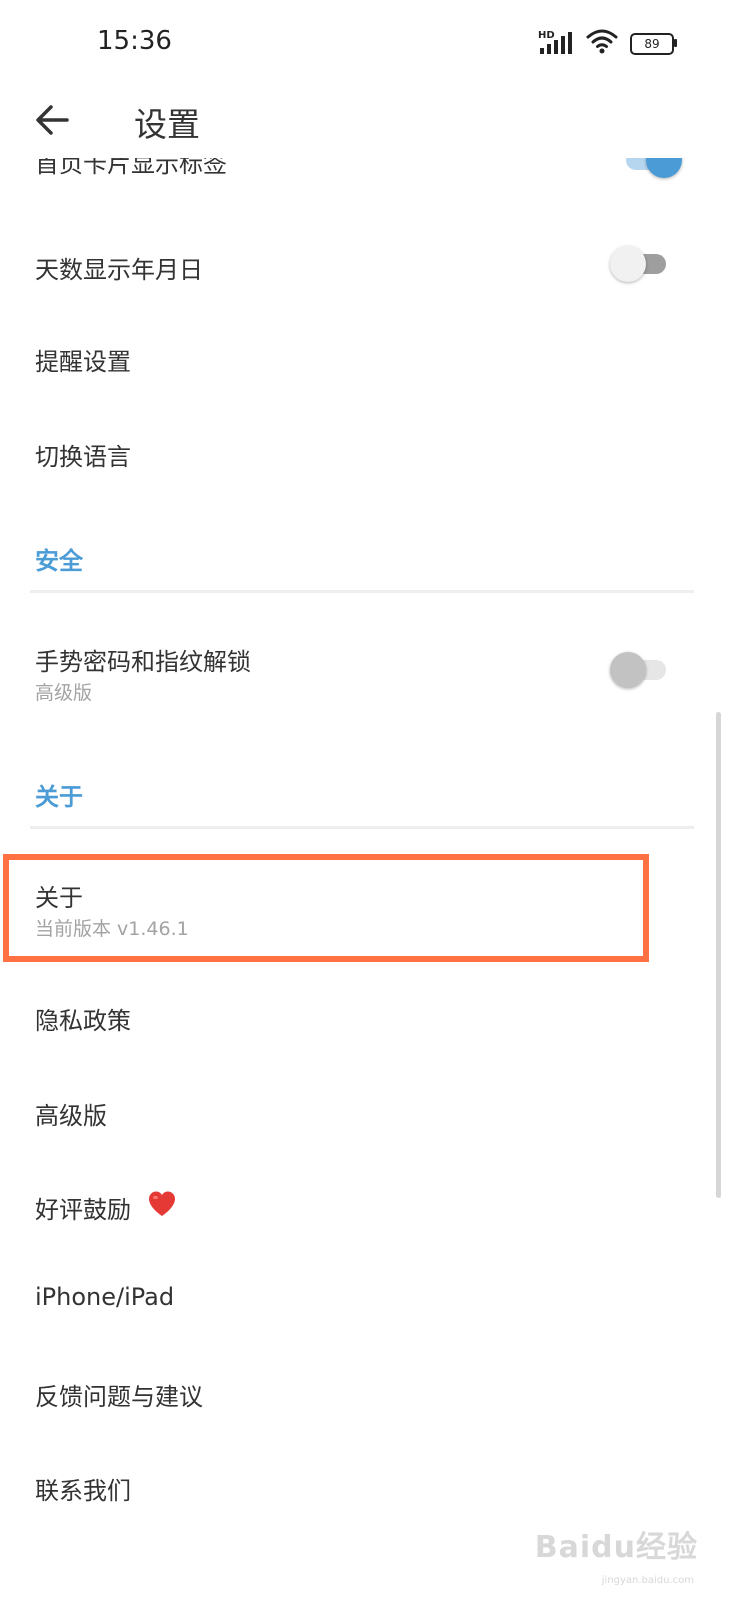  Describe the element at coordinates (369, 673) in the screenshot. I see `settings-item-gesture-lock: 手势密码和指纹解锁 高级版` at that location.